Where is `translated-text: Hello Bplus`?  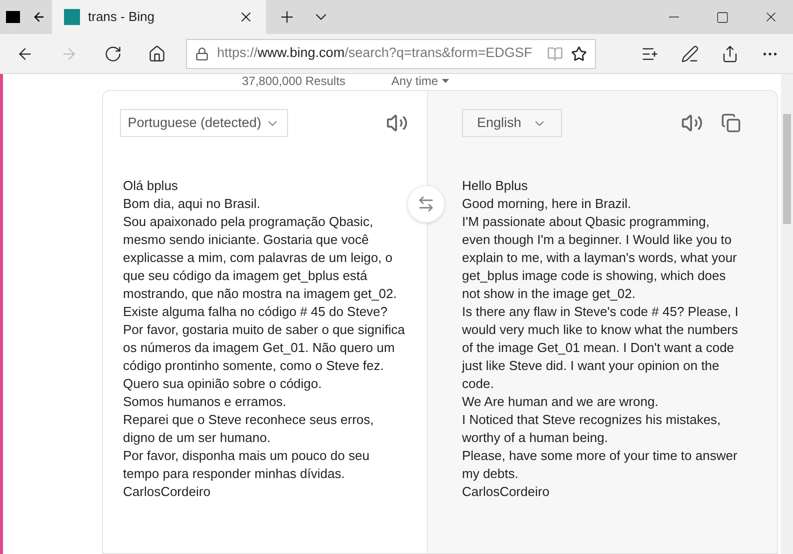
translated-text: Hello Bplus is located at coordinates (495, 186).